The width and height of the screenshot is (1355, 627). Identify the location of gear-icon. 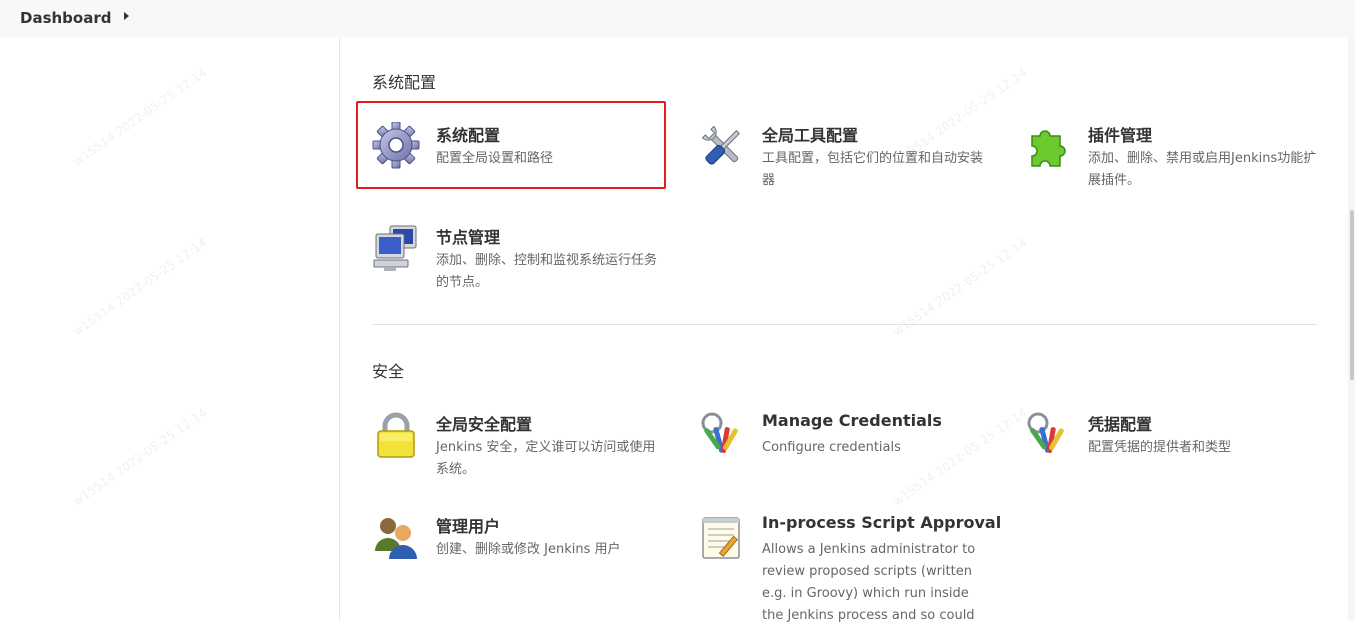
(397, 146).